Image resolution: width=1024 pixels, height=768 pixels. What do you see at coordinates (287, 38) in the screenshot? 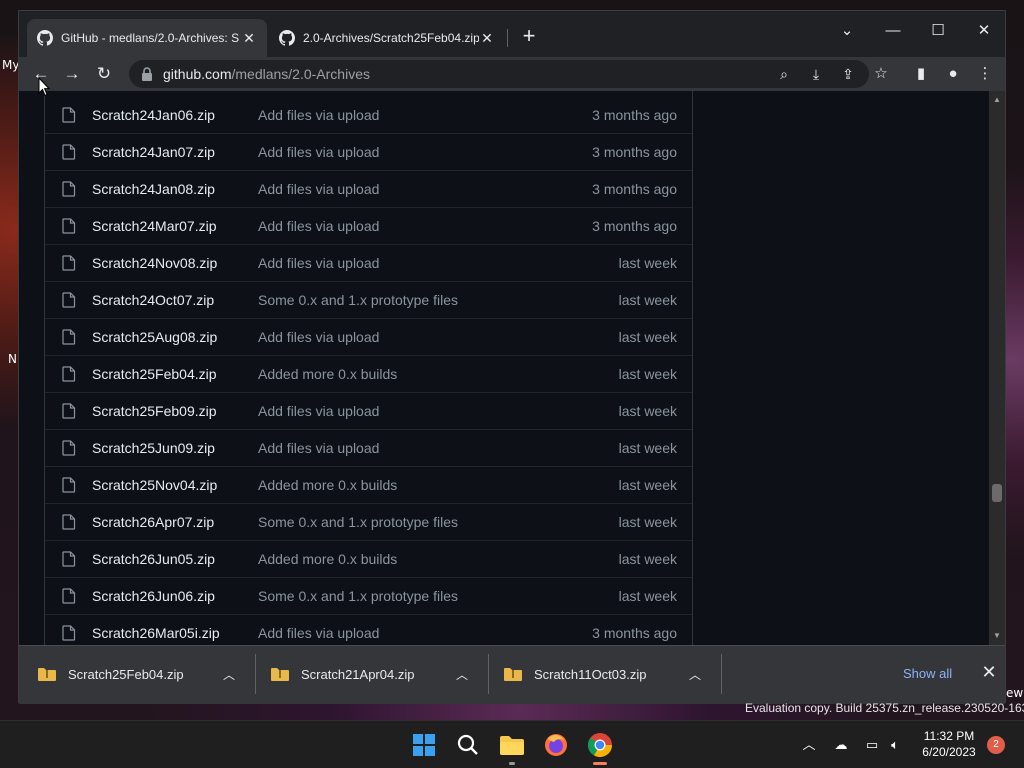
I see `github-icon` at bounding box center [287, 38].